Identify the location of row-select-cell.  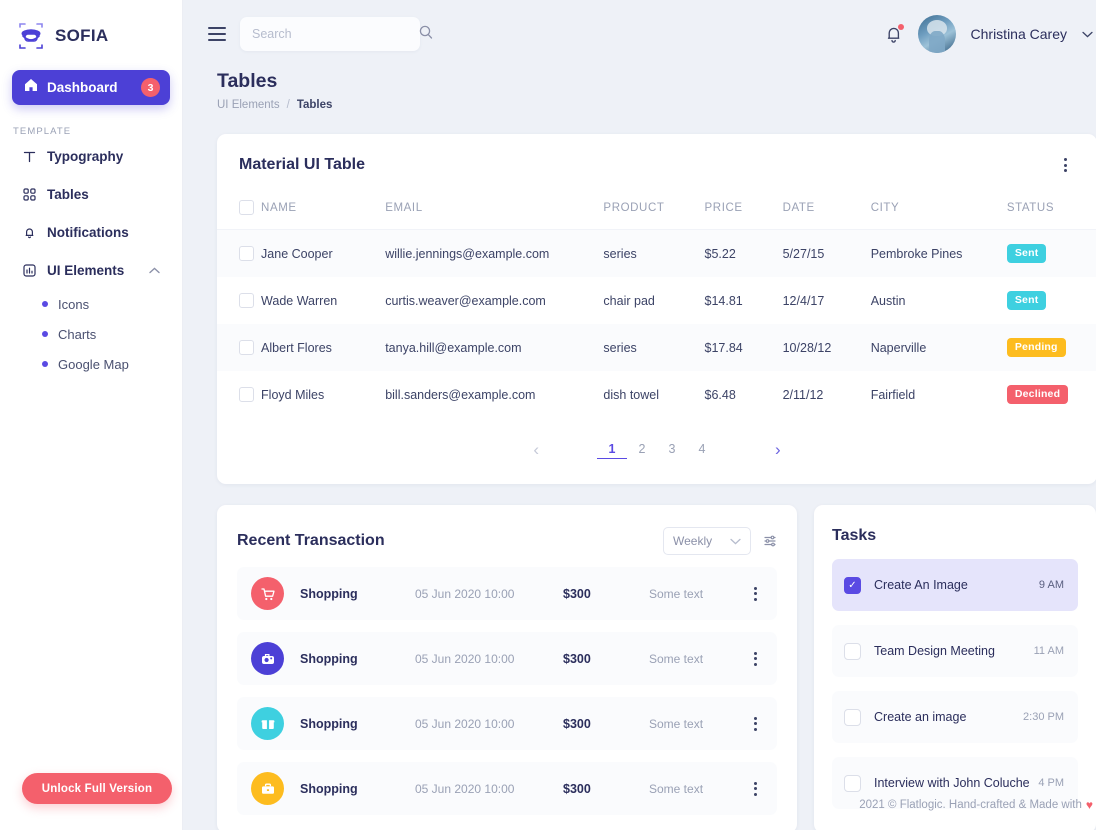
(239, 347).